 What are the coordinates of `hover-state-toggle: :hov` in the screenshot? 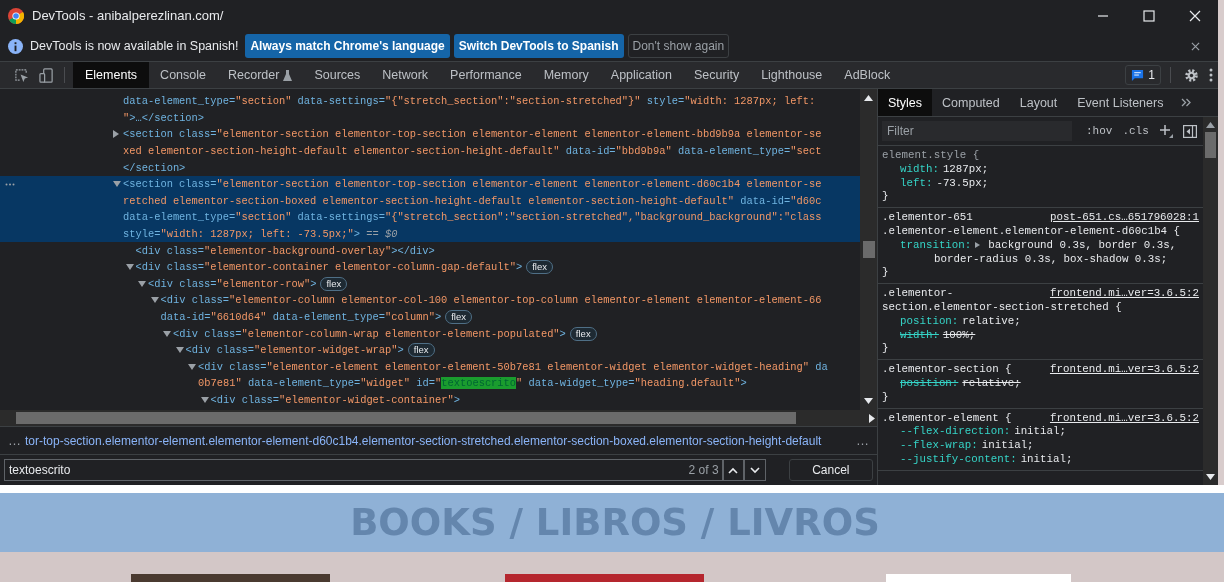 It's located at (1099, 131).